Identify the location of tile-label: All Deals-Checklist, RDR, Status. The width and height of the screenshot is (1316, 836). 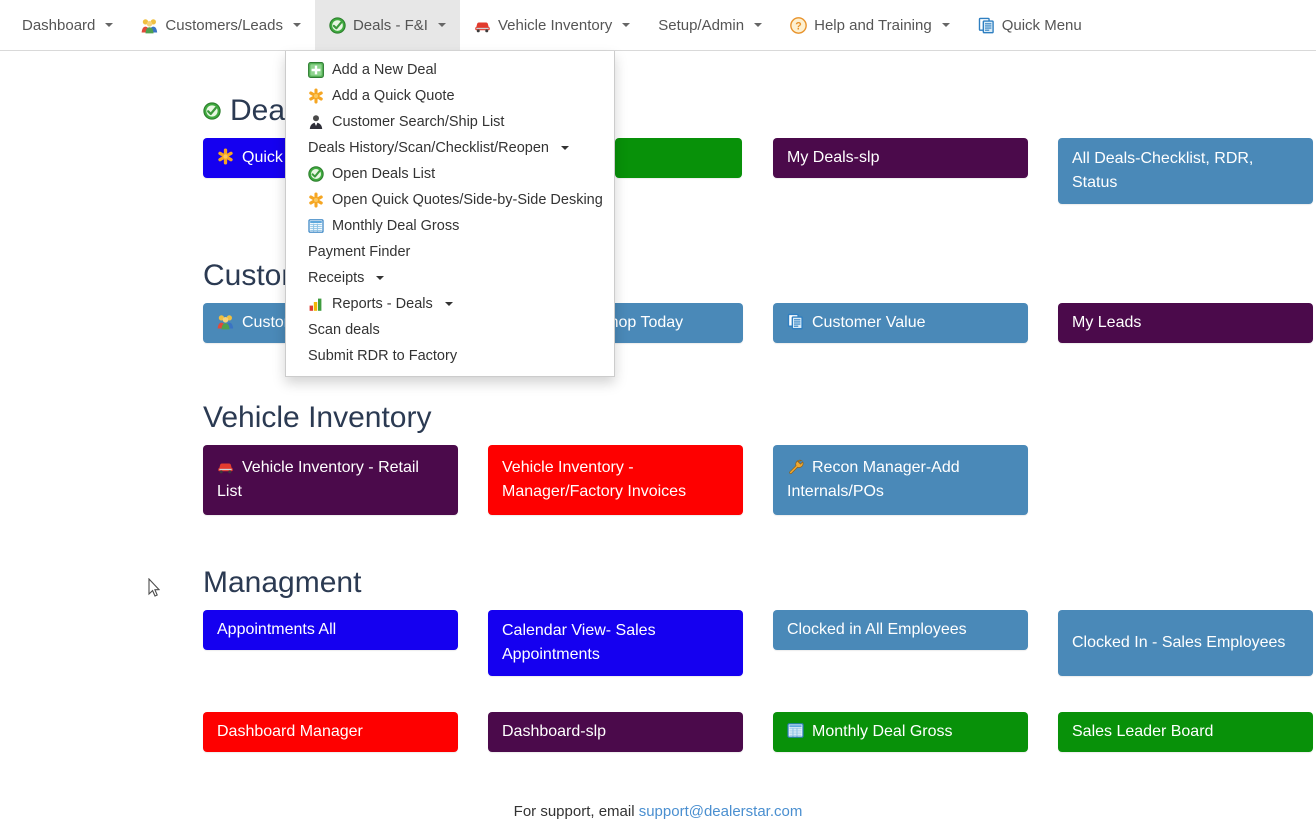
(1163, 170).